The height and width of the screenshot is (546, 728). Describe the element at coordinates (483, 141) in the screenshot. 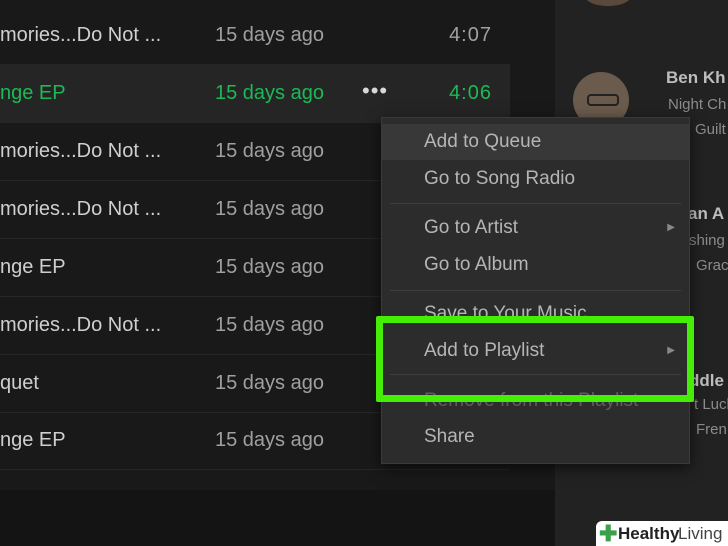

I see `menu-item-label: Add to Queue` at that location.